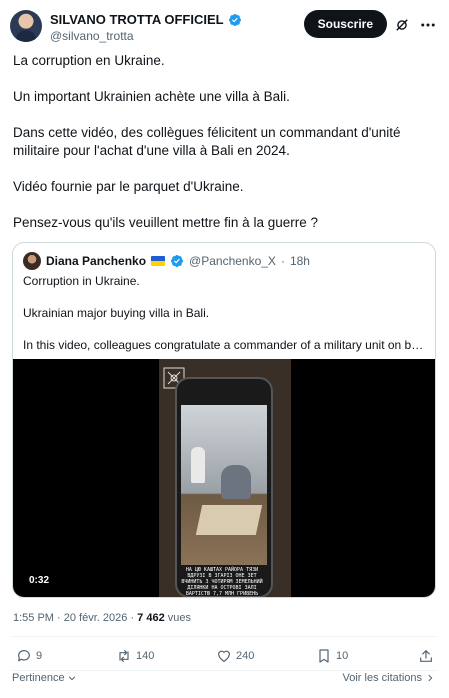 This screenshot has height=698, width=449. What do you see at coordinates (71, 678) in the screenshot?
I see `chevron-down-icon` at bounding box center [71, 678].